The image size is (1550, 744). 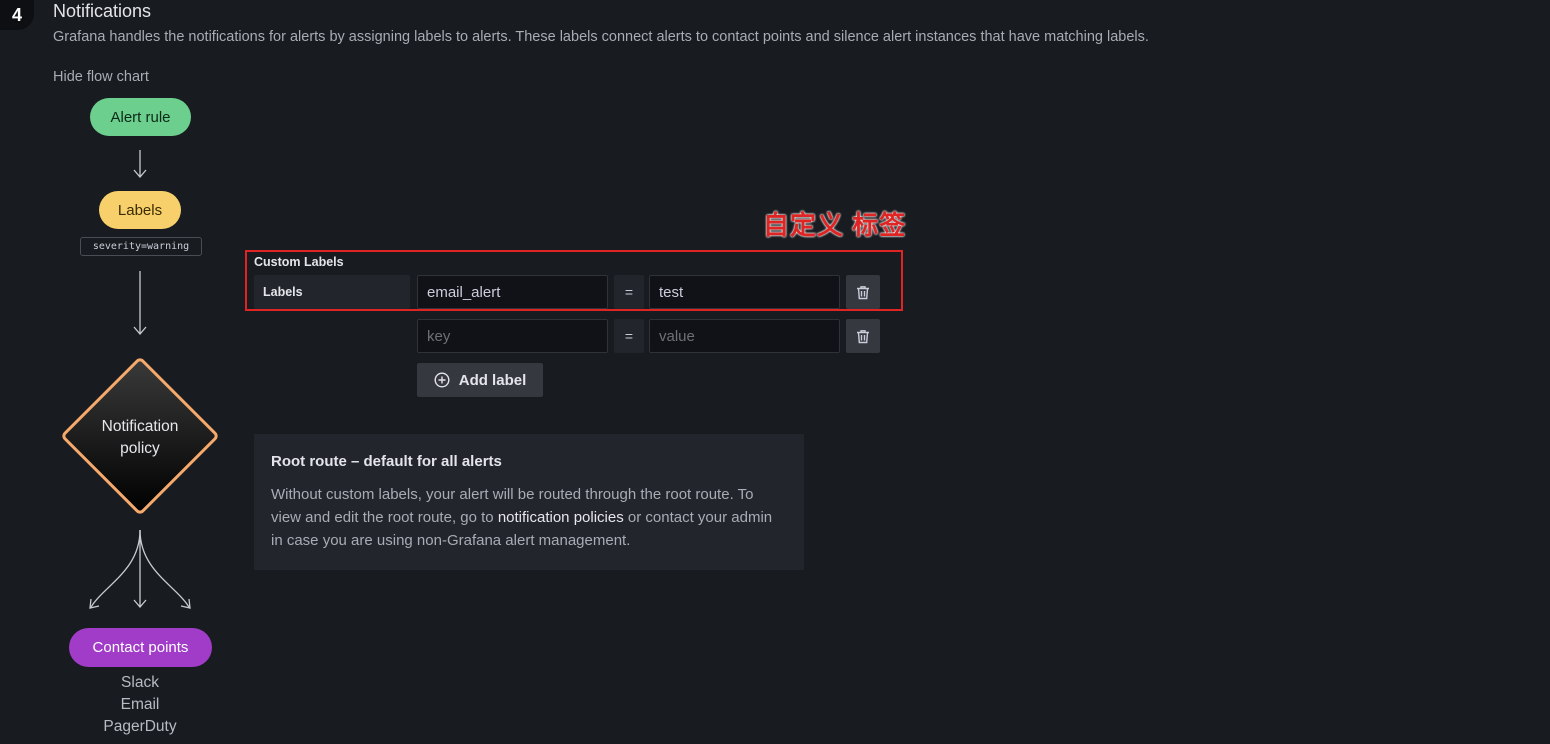 I want to click on contact-types-list: Slack Email PagerDuty, so click(x=140, y=705).